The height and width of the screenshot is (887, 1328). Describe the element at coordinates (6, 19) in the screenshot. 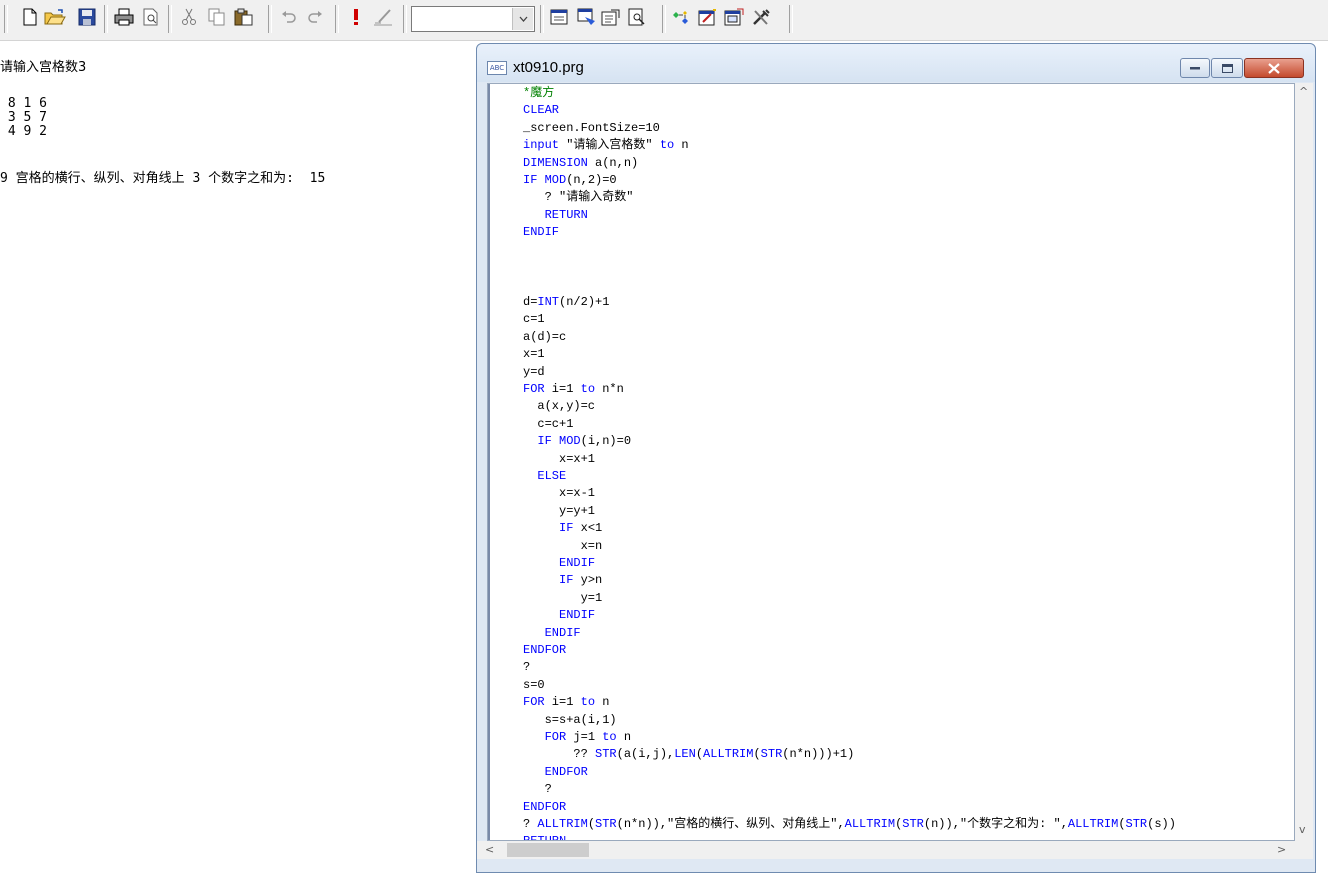

I see `toolbar-grip` at that location.